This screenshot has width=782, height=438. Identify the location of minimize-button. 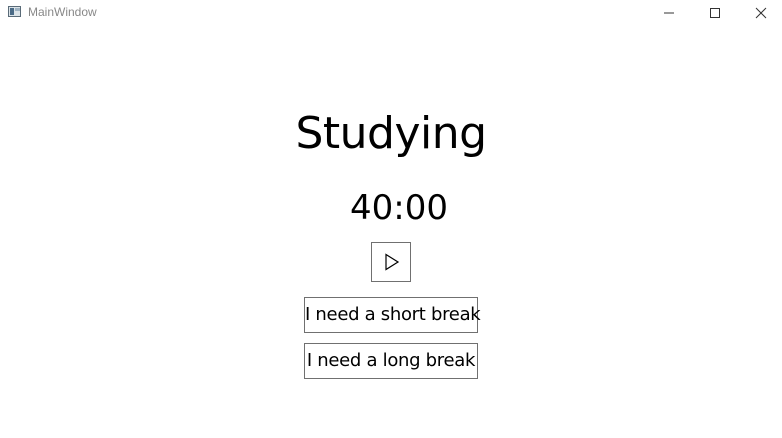
(669, 13).